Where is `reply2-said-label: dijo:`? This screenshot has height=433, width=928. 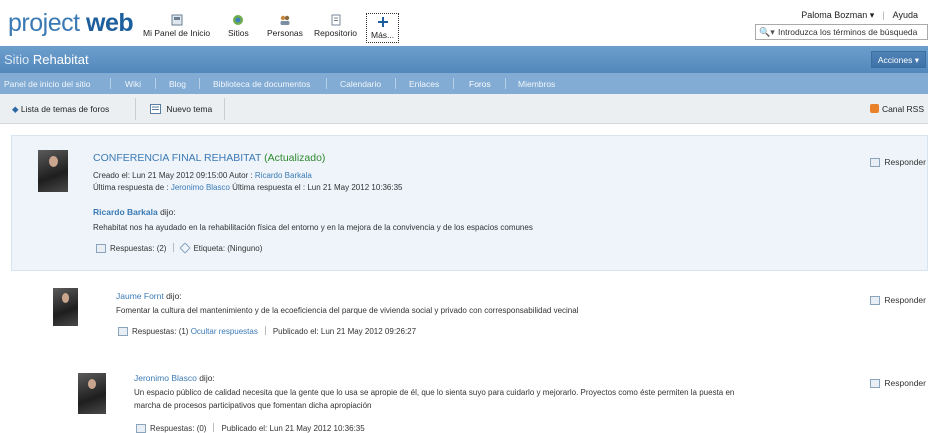
reply2-said-label: dijo: is located at coordinates (205, 378).